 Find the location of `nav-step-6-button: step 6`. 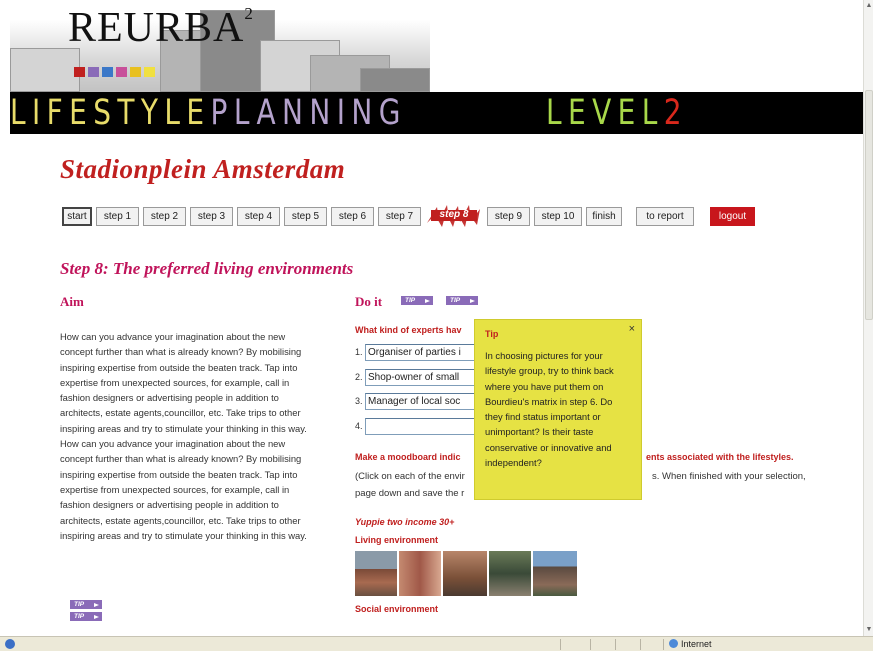

nav-step-6-button: step 6 is located at coordinates (352, 216).